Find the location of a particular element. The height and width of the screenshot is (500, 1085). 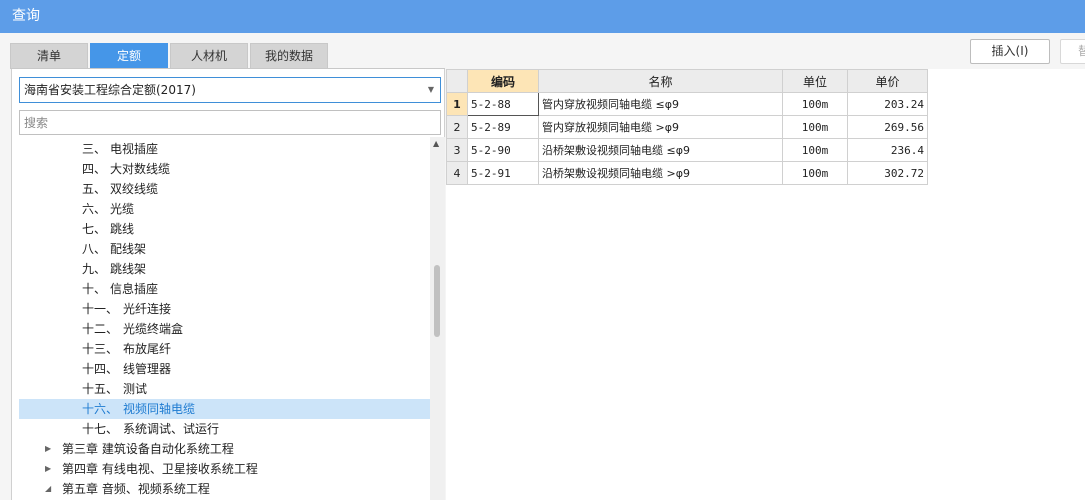

cell-name: 管内穿放视频同轴电缆 >φ9 is located at coordinates (660, 127).